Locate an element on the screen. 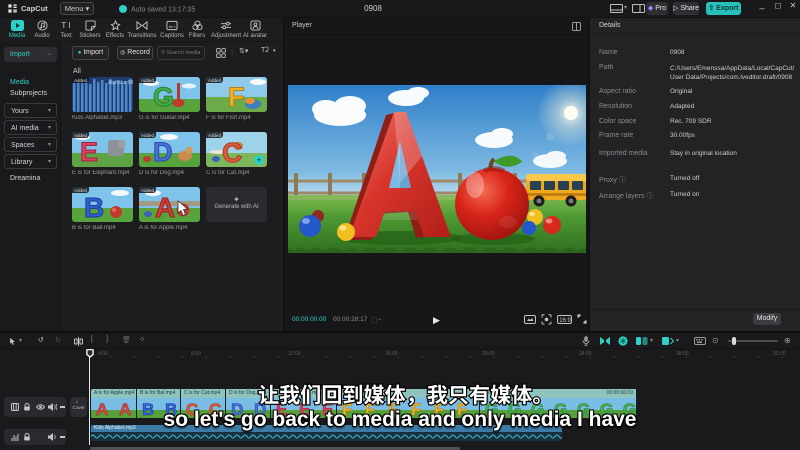 The height and width of the screenshot is (450, 800). svg-text: D is located at coordinates (163, 152).